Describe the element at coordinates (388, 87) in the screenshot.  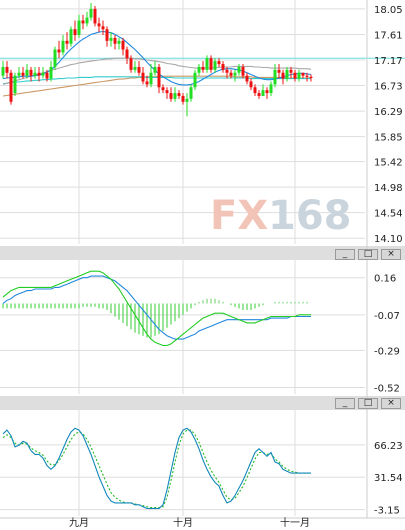
I see `price-tick-label: 16.73` at that location.